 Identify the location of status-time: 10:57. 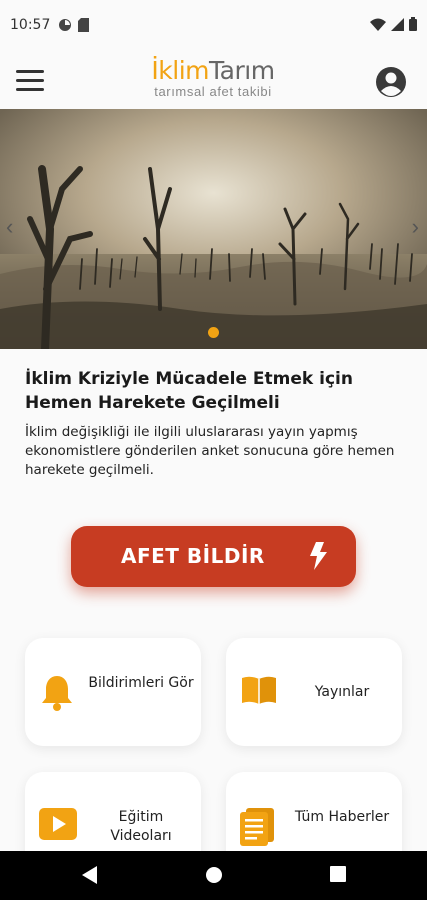
(30, 25).